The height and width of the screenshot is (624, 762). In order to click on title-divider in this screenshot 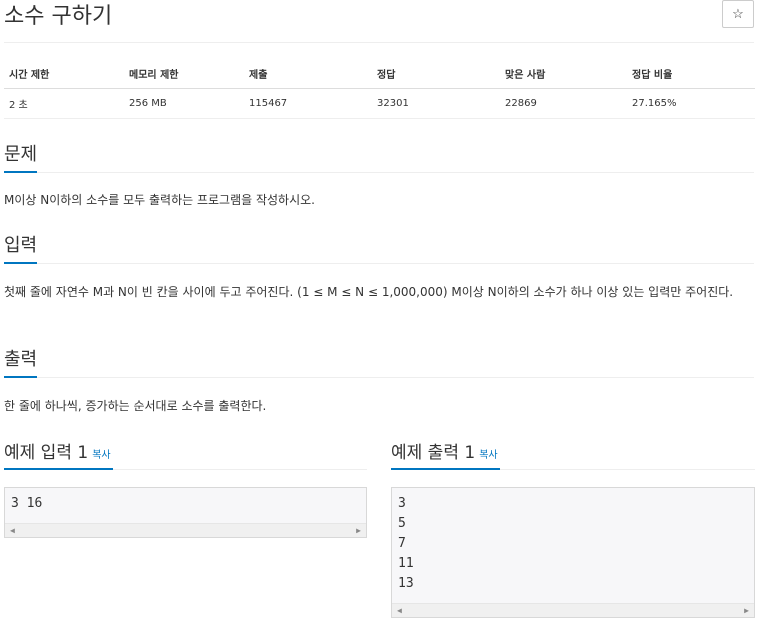, I will do `click(379, 42)`.